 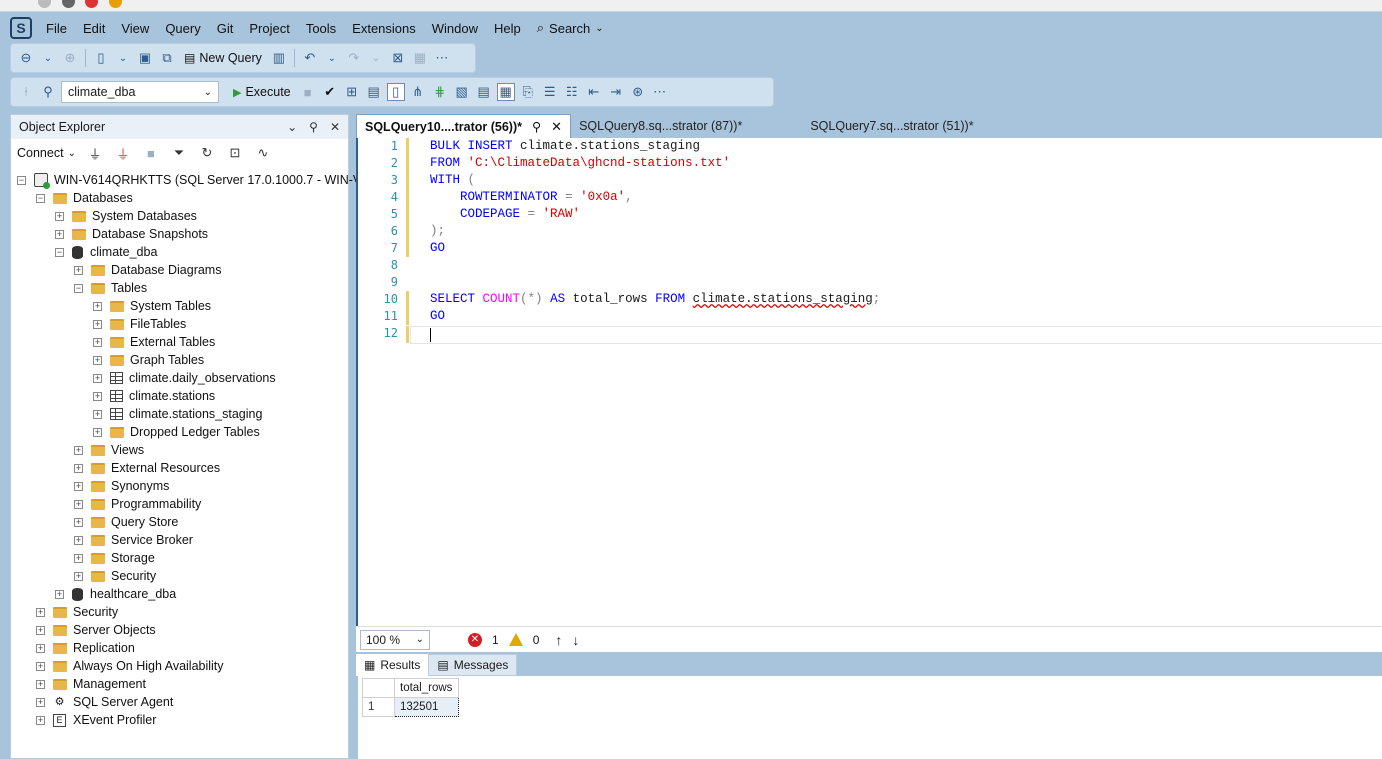 I want to click on increase-indent-icon: ⇥, so click(x=616, y=92).